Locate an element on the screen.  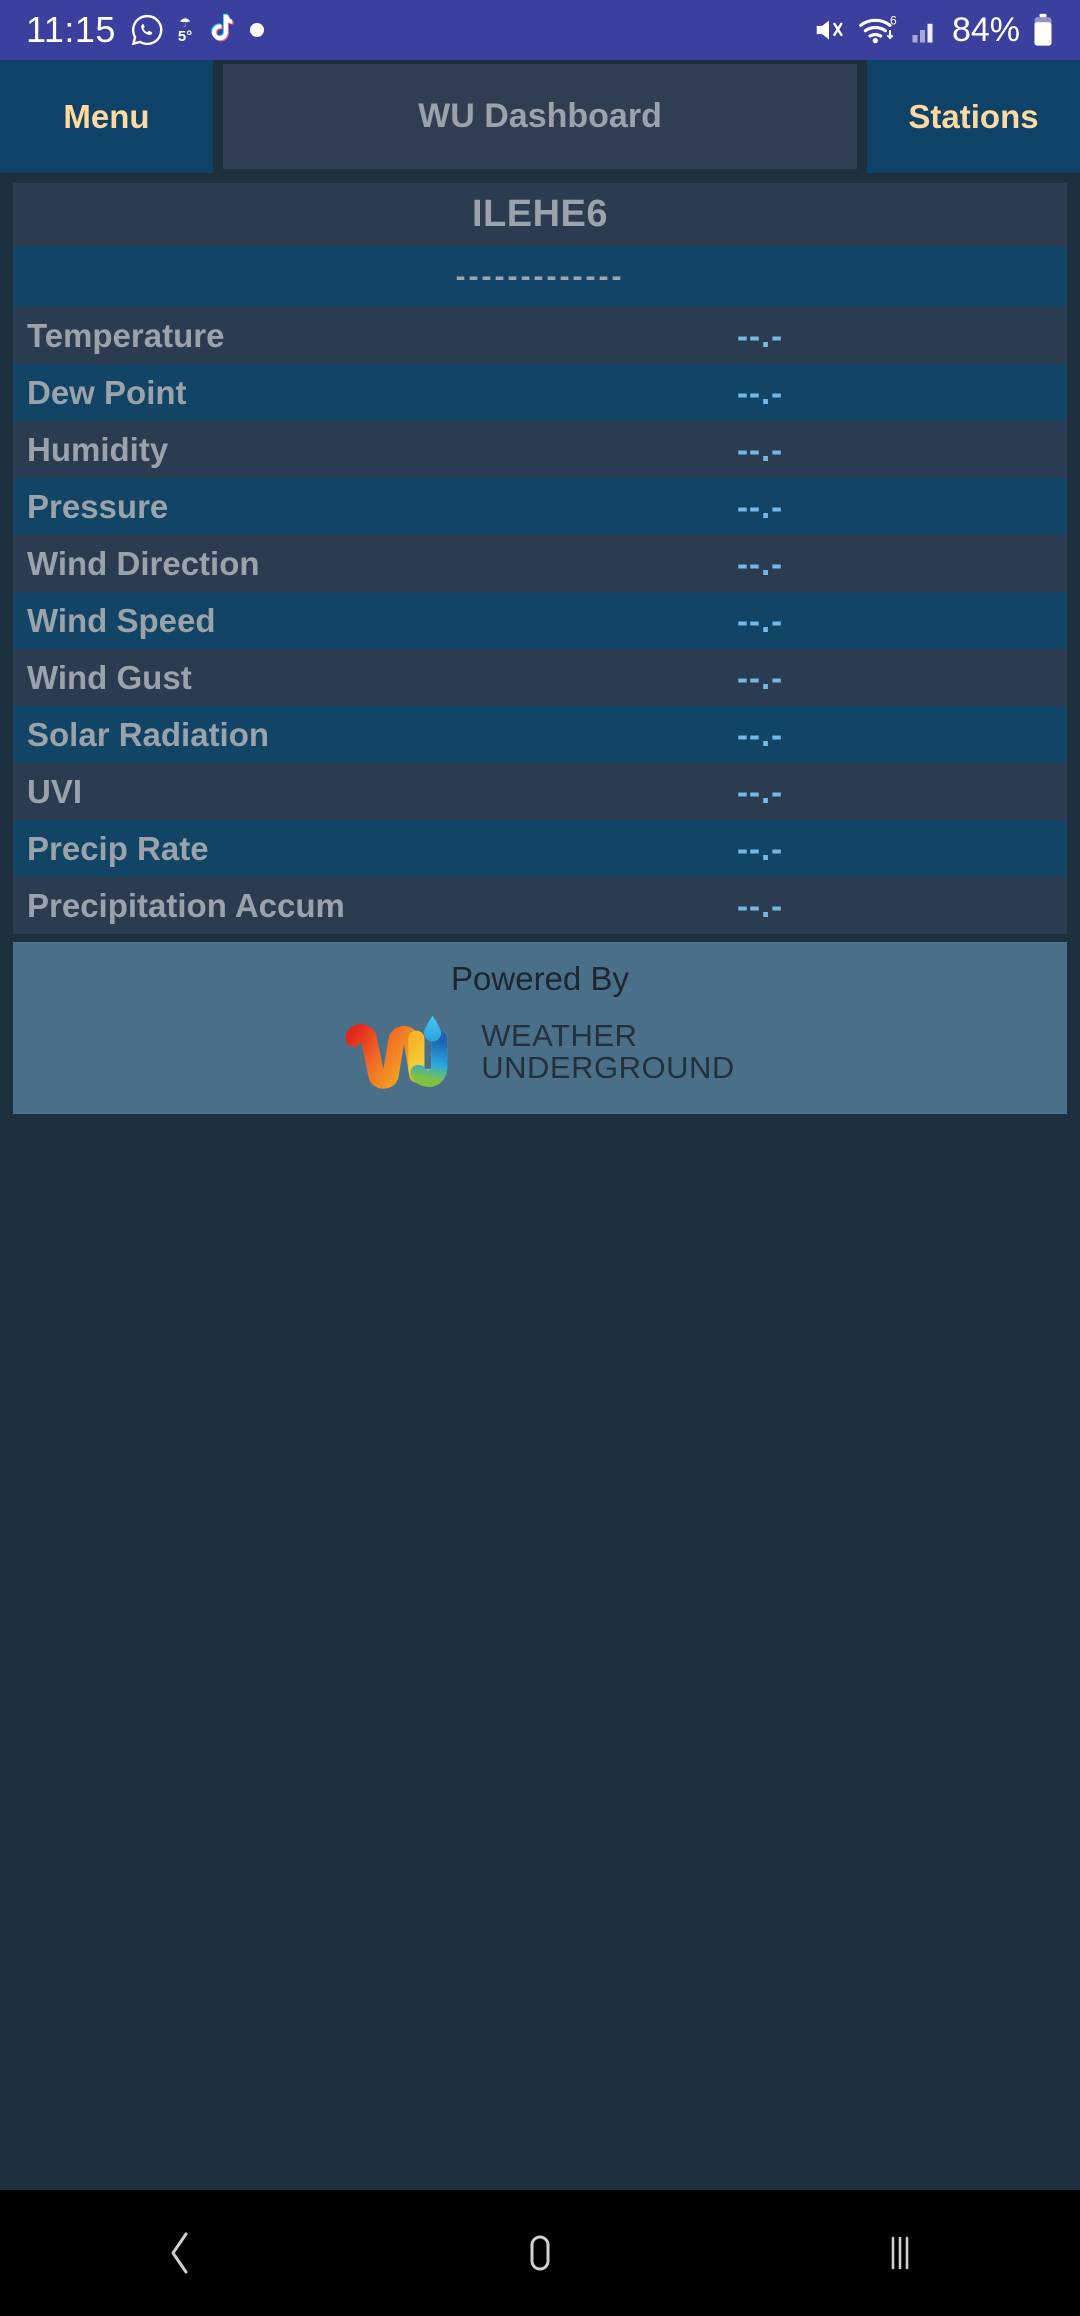
observation-label: Solar Radiation is located at coordinates (148, 734).